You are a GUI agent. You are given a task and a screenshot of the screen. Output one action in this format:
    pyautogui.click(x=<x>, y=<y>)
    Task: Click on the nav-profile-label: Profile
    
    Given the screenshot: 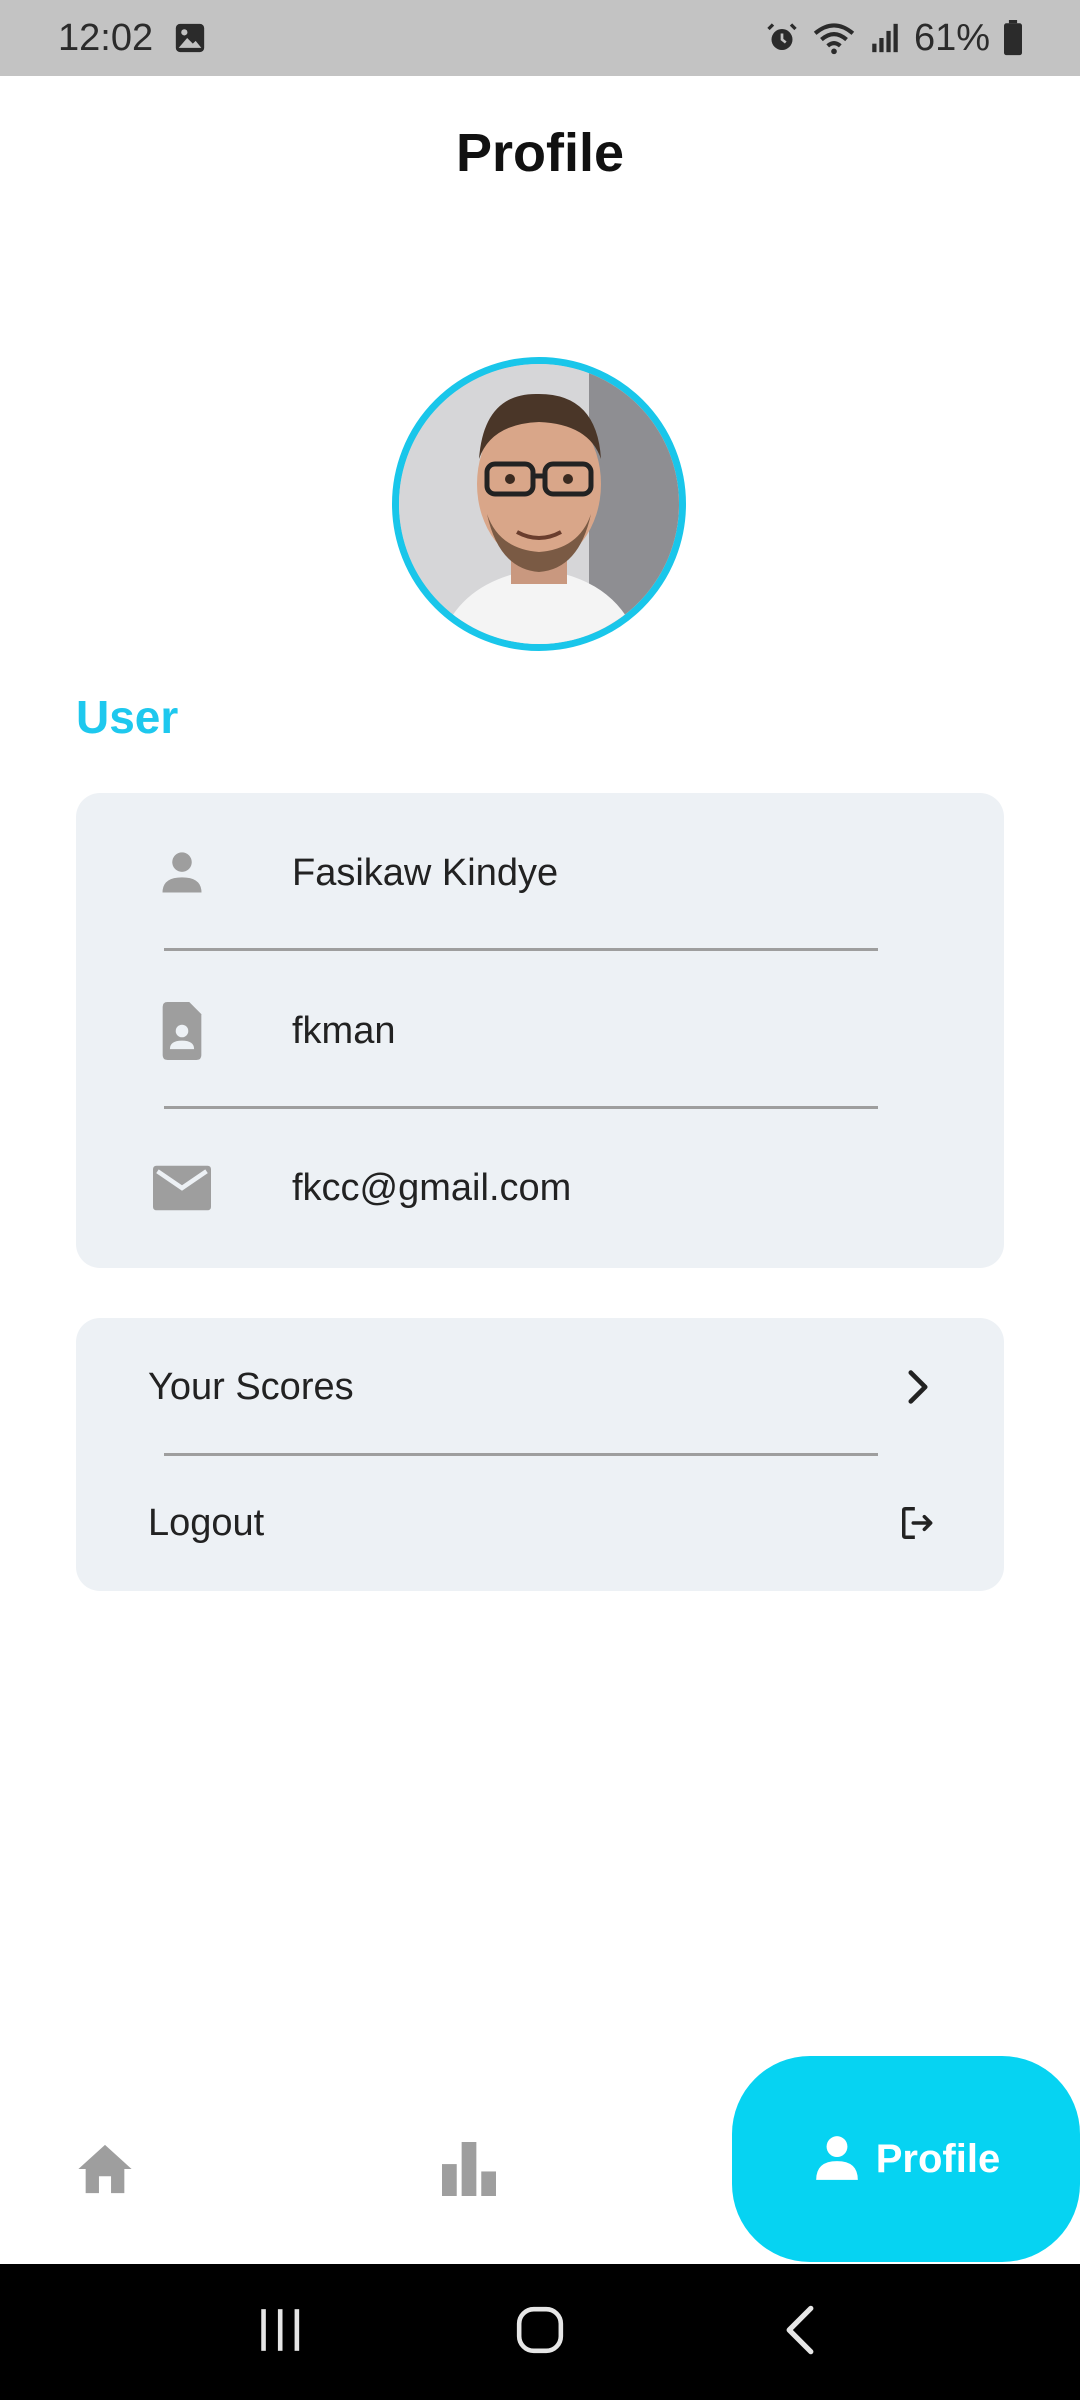 What is the action you would take?
    pyautogui.click(x=938, y=2158)
    